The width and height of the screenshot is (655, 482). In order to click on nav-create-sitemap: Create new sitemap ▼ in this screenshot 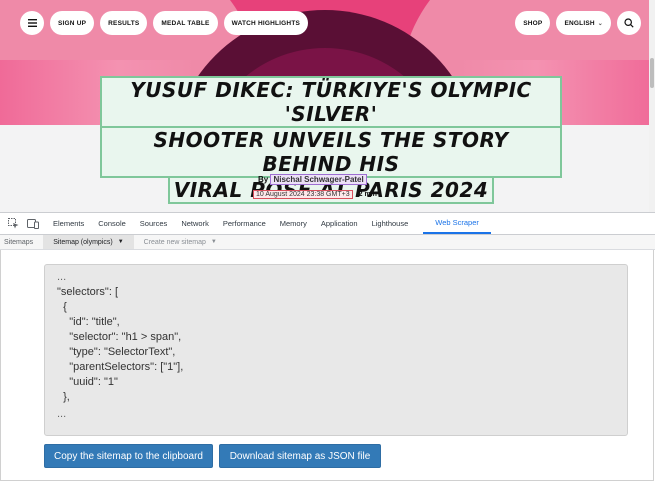, I will do `click(180, 242)`.